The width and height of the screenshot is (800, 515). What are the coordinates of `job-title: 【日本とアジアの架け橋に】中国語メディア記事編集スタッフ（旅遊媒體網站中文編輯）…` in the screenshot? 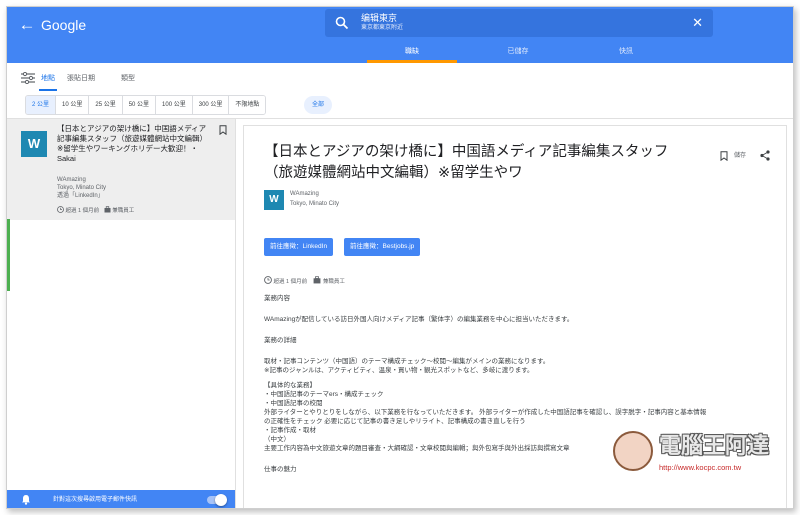 It's located at (132, 144).